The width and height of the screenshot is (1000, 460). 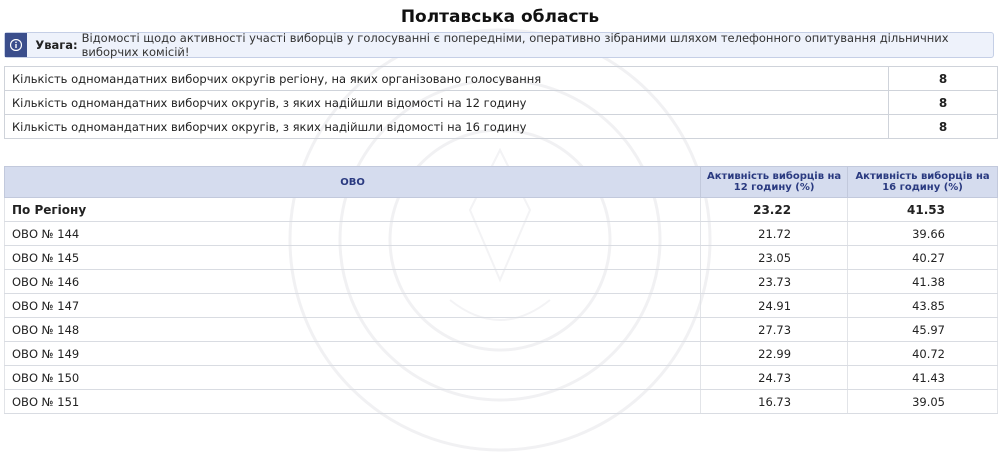 What do you see at coordinates (56, 45) in the screenshot?
I see `alert-label: Увага:` at bounding box center [56, 45].